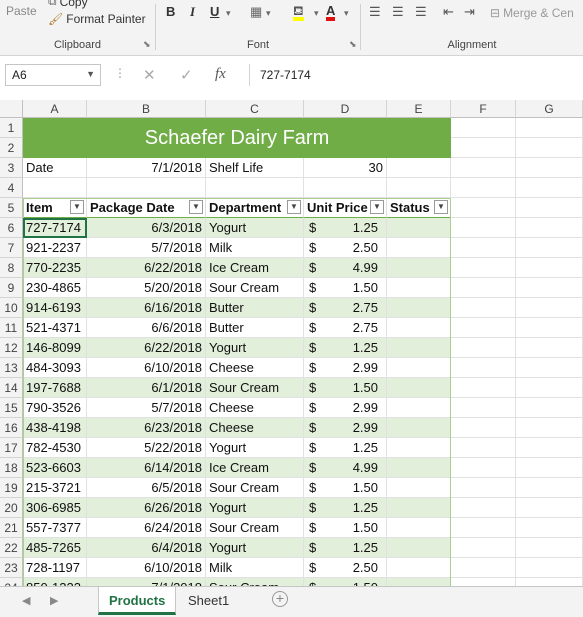 This screenshot has height=617, width=583. What do you see at coordinates (280, 599) in the screenshot?
I see `add-sheet-button: +` at bounding box center [280, 599].